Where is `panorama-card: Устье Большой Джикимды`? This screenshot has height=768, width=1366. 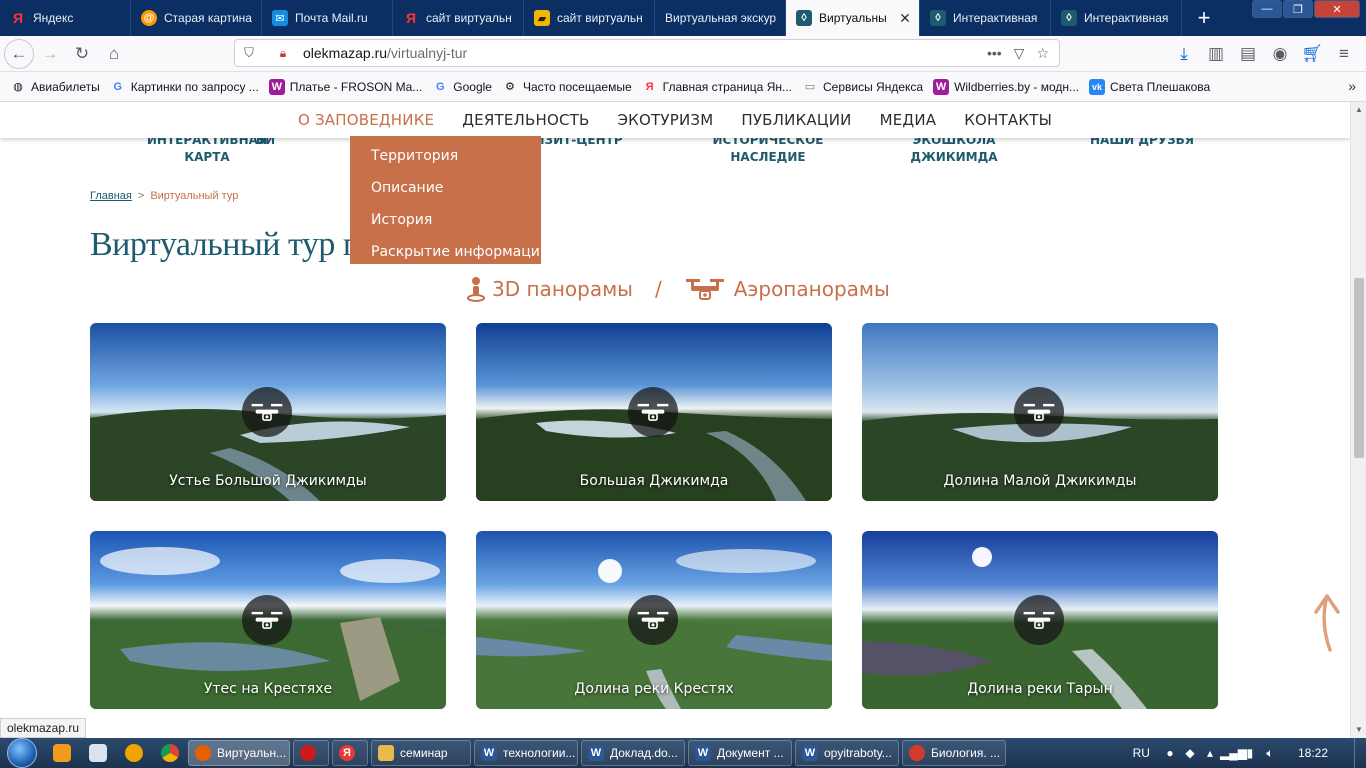 panorama-card: Устье Большой Джикимды is located at coordinates (268, 412).